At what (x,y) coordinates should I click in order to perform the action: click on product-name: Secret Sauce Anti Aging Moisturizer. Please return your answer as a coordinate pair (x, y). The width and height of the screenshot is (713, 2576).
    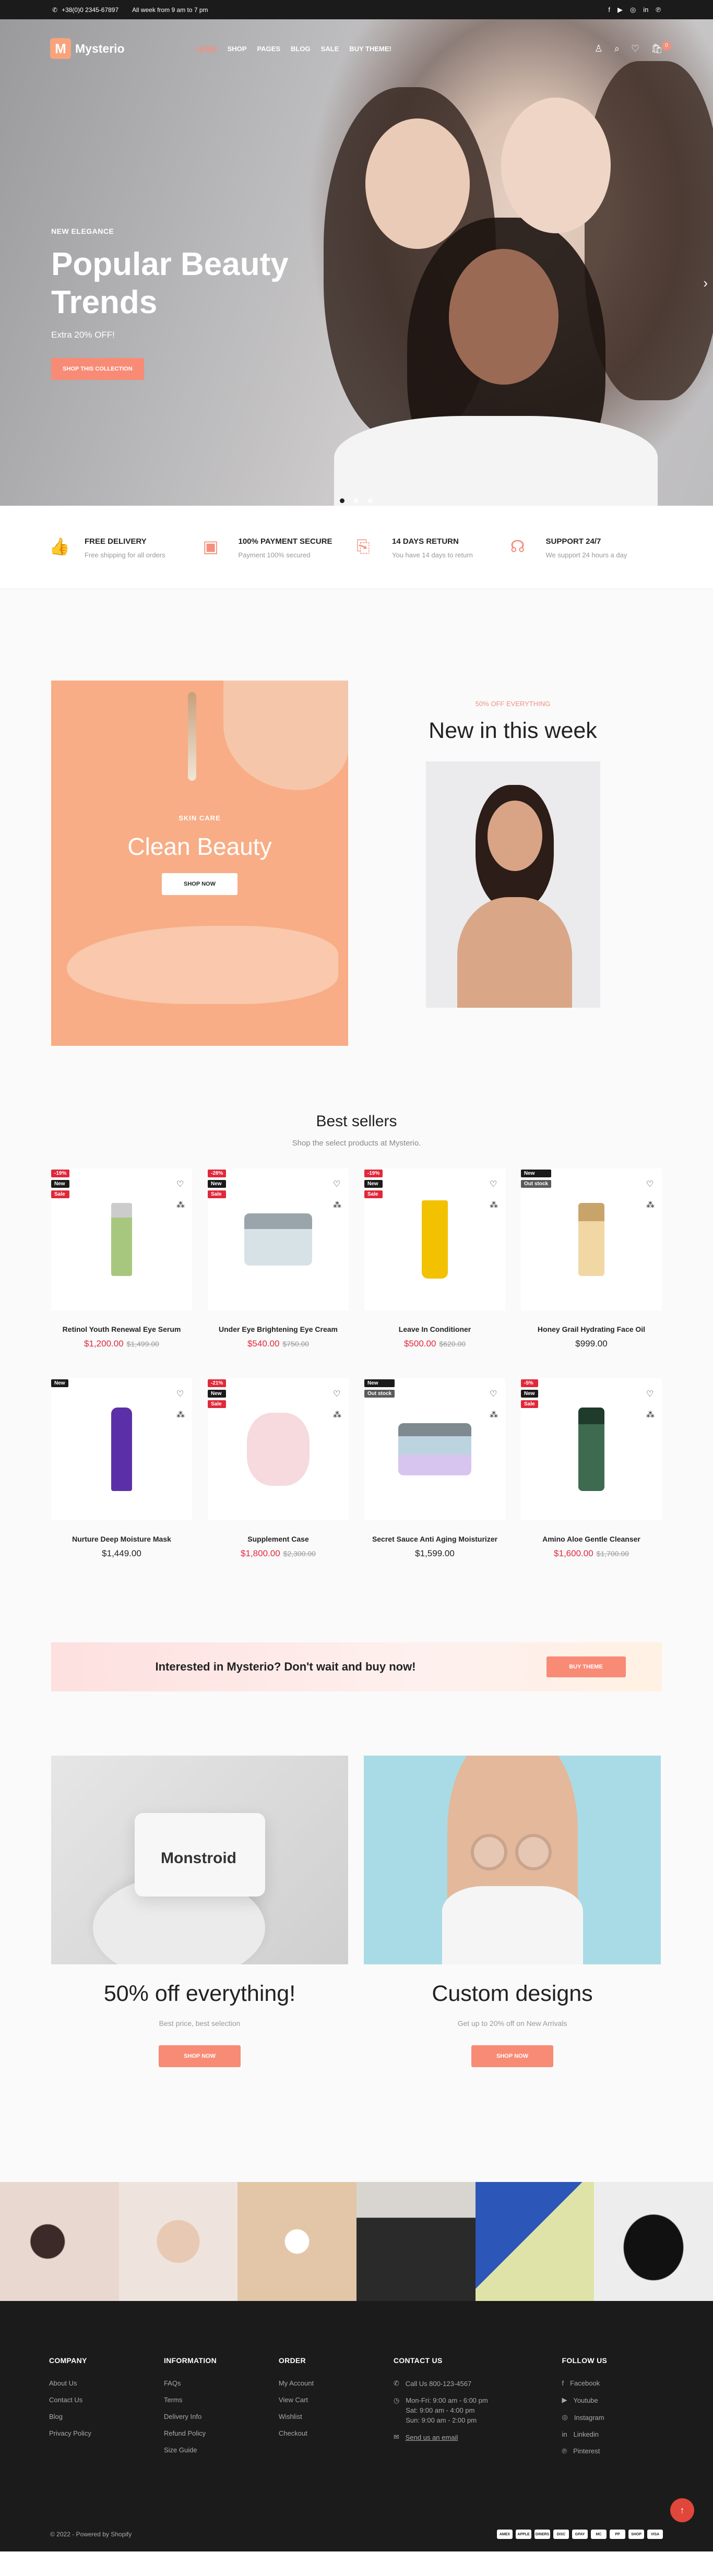
    Looking at the image, I should click on (434, 1539).